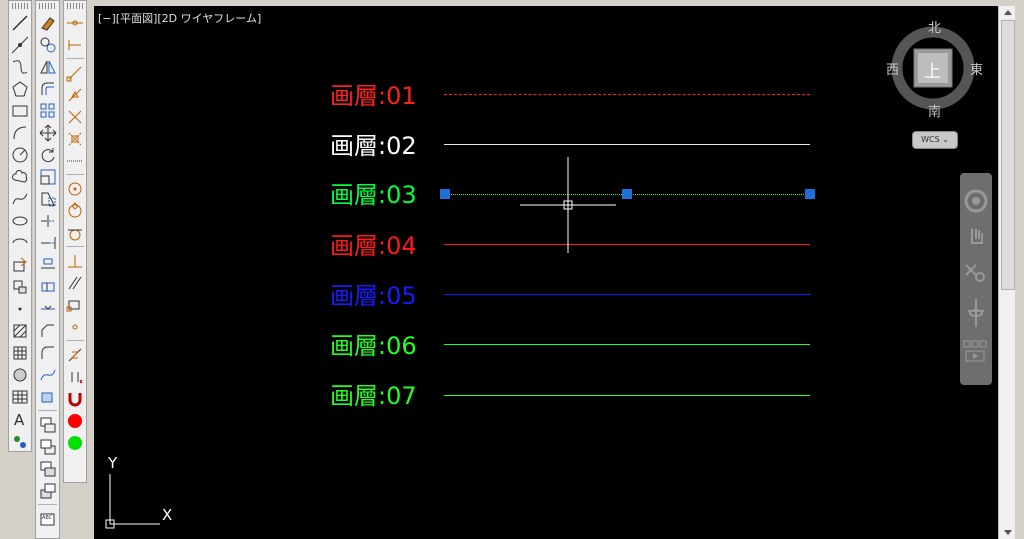  I want to click on compass-west: 西, so click(892, 68).